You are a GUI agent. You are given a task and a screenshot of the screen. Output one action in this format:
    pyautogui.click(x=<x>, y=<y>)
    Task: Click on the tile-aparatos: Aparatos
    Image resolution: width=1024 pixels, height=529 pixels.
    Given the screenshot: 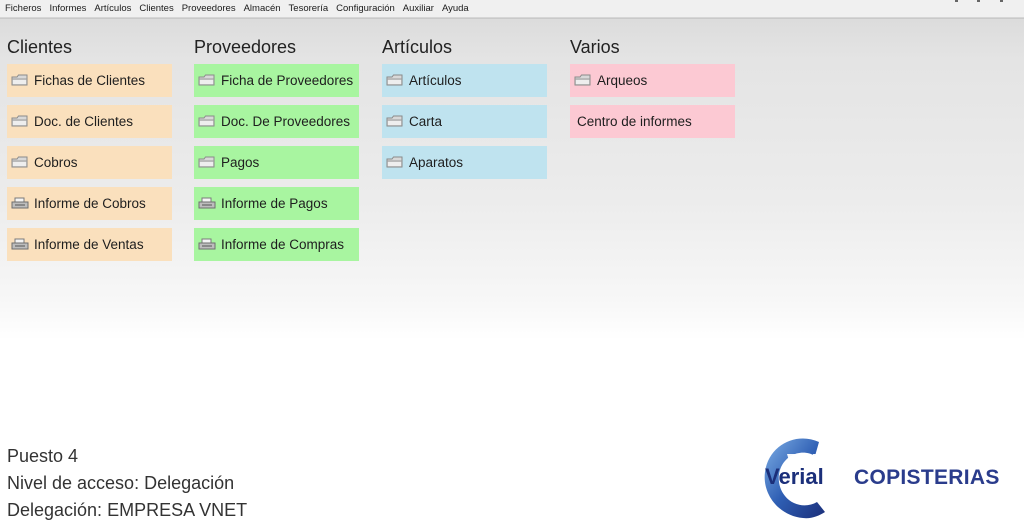 What is the action you would take?
    pyautogui.click(x=464, y=162)
    